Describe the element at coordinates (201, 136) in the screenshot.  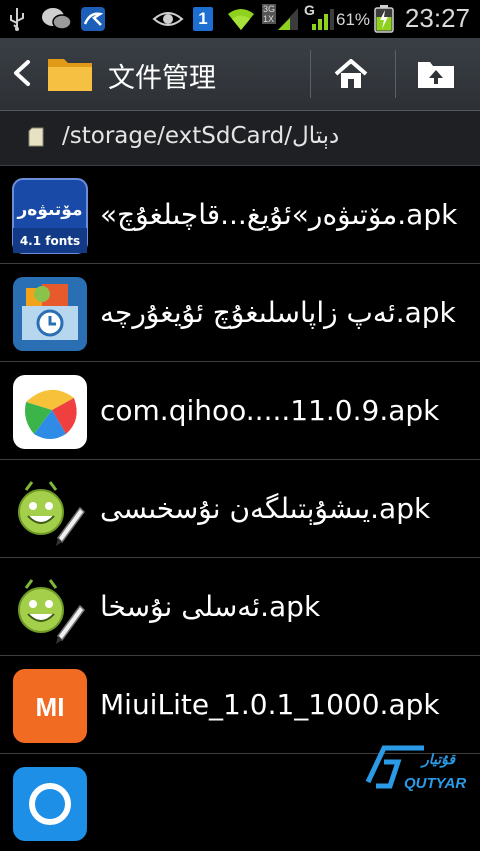
I see `current-path: /storage/extSdCard/دېتال` at that location.